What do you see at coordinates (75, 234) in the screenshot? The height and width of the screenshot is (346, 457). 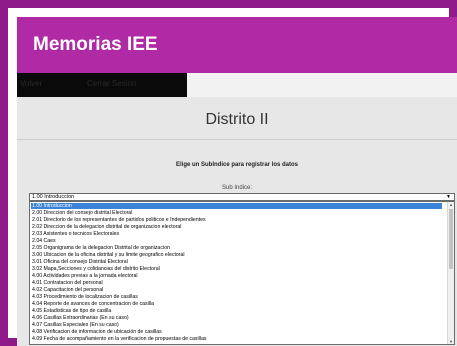 I see `dropdown-option: 2.03 Asistentes o tecnicos Electorales` at bounding box center [75, 234].